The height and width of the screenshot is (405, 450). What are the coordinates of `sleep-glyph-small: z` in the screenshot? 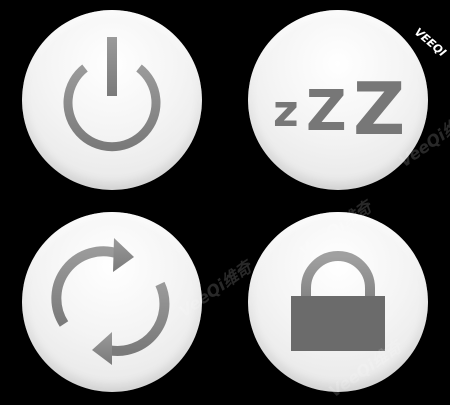 It's located at (286, 111).